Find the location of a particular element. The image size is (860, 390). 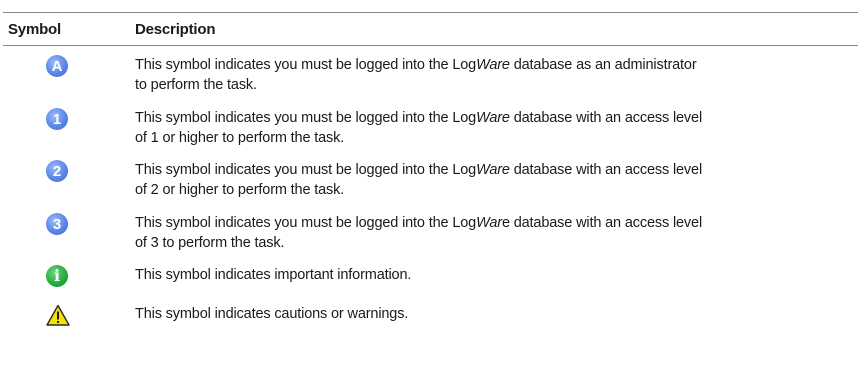

warning-icon is located at coordinates (58, 315).